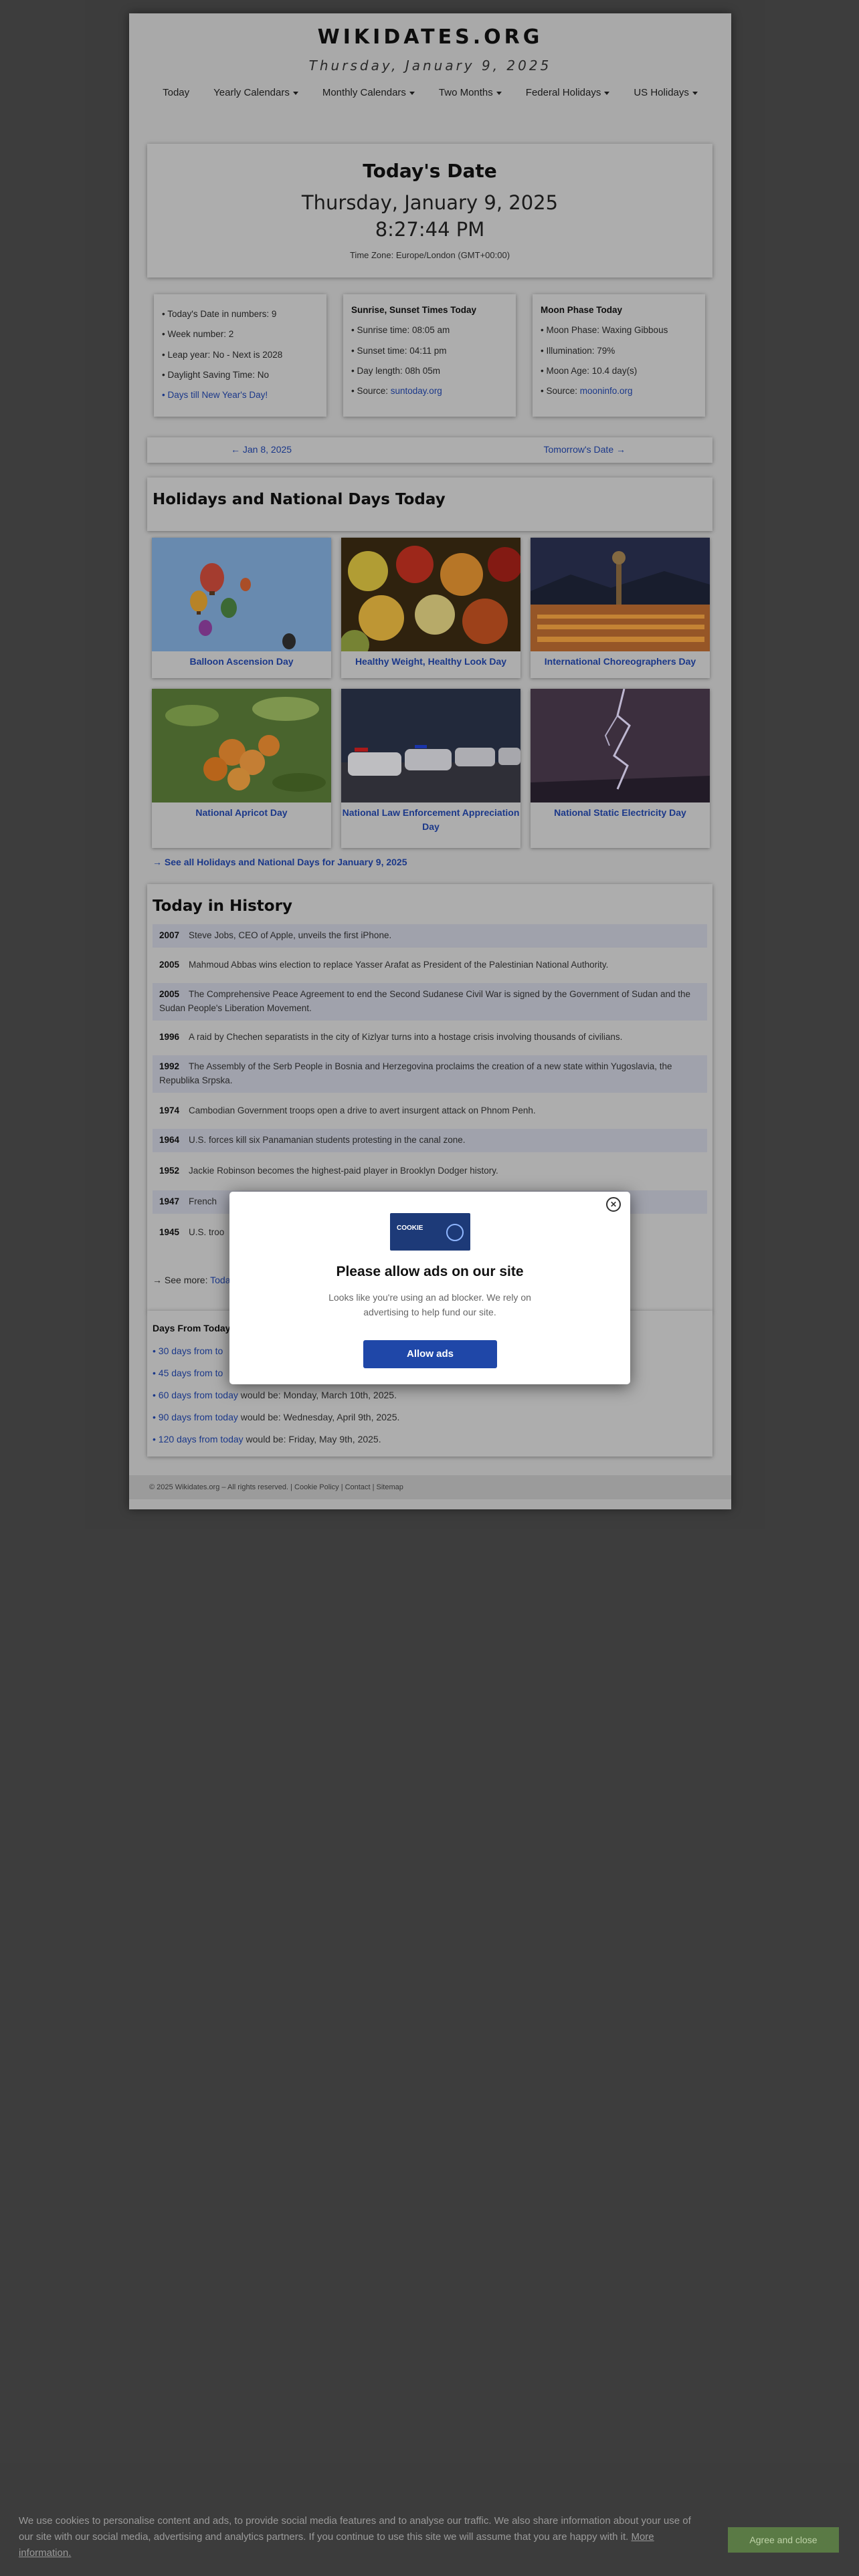 The width and height of the screenshot is (859, 2576). I want to click on modal-title: Please allow ads on our site, so click(430, 1271).